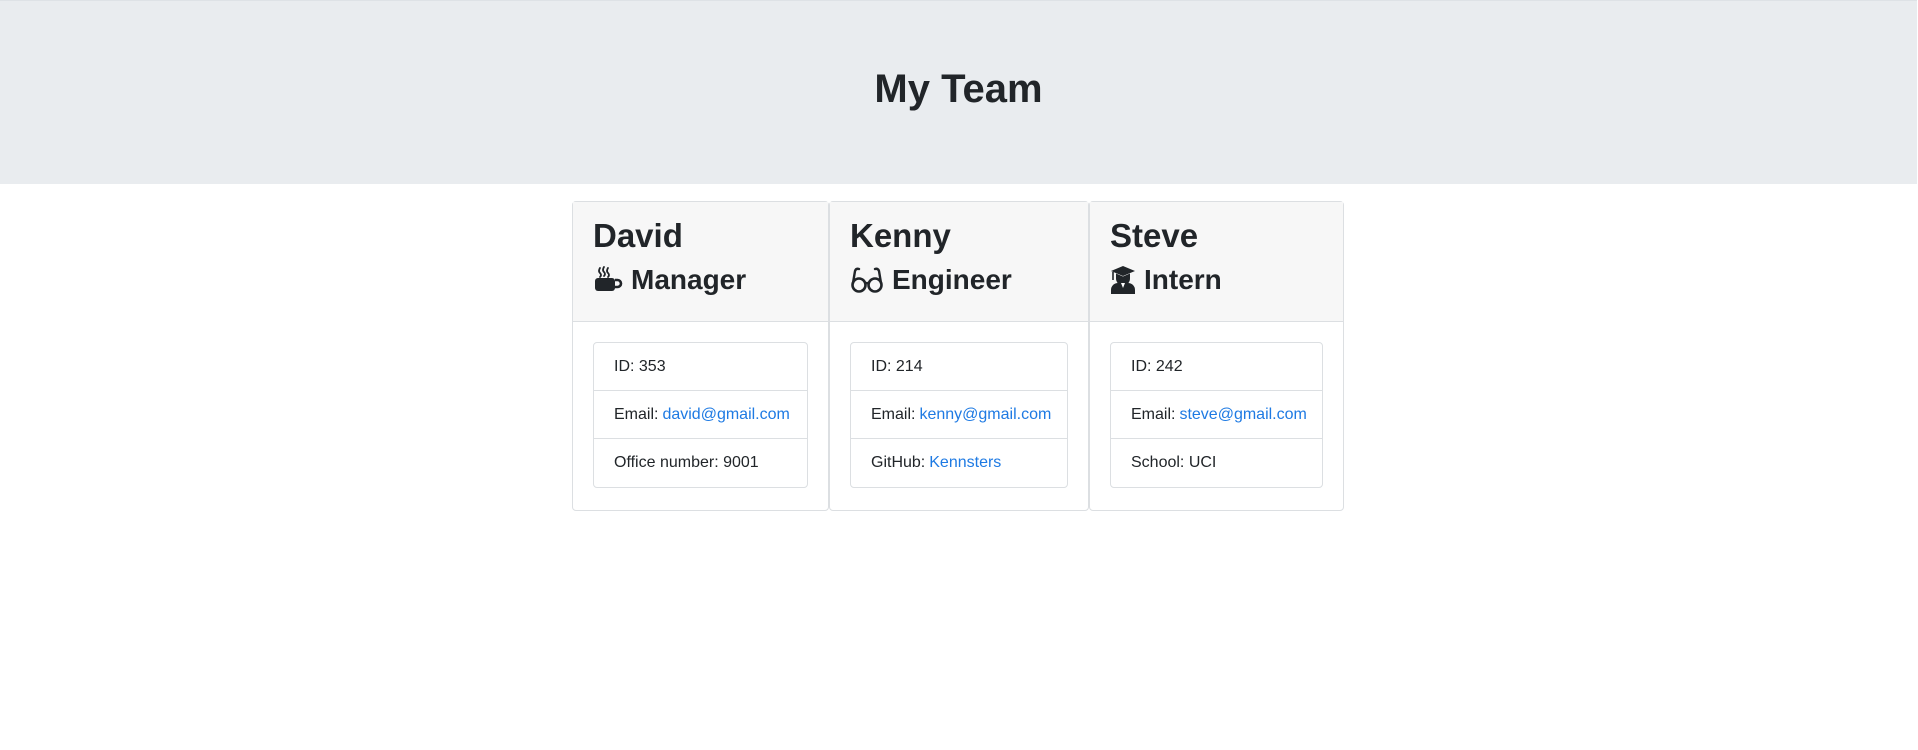  I want to click on office-number: Office number: 9001, so click(700, 463).